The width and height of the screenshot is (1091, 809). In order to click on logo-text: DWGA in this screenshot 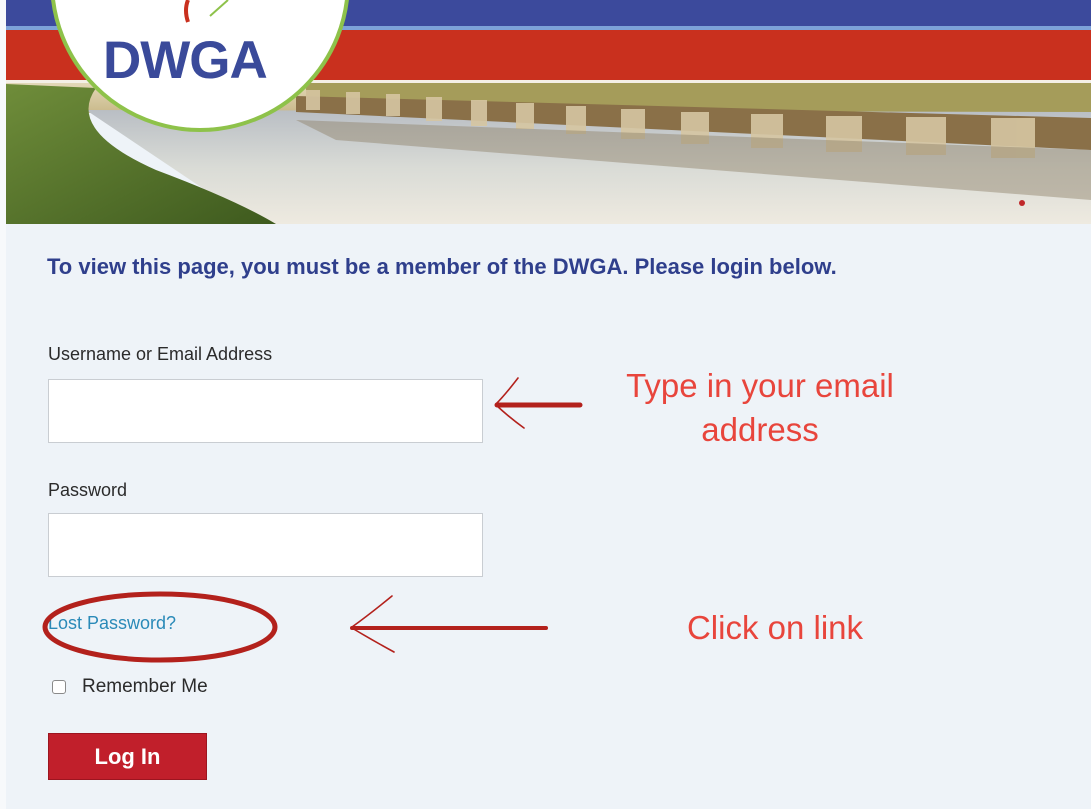, I will do `click(203, 60)`.